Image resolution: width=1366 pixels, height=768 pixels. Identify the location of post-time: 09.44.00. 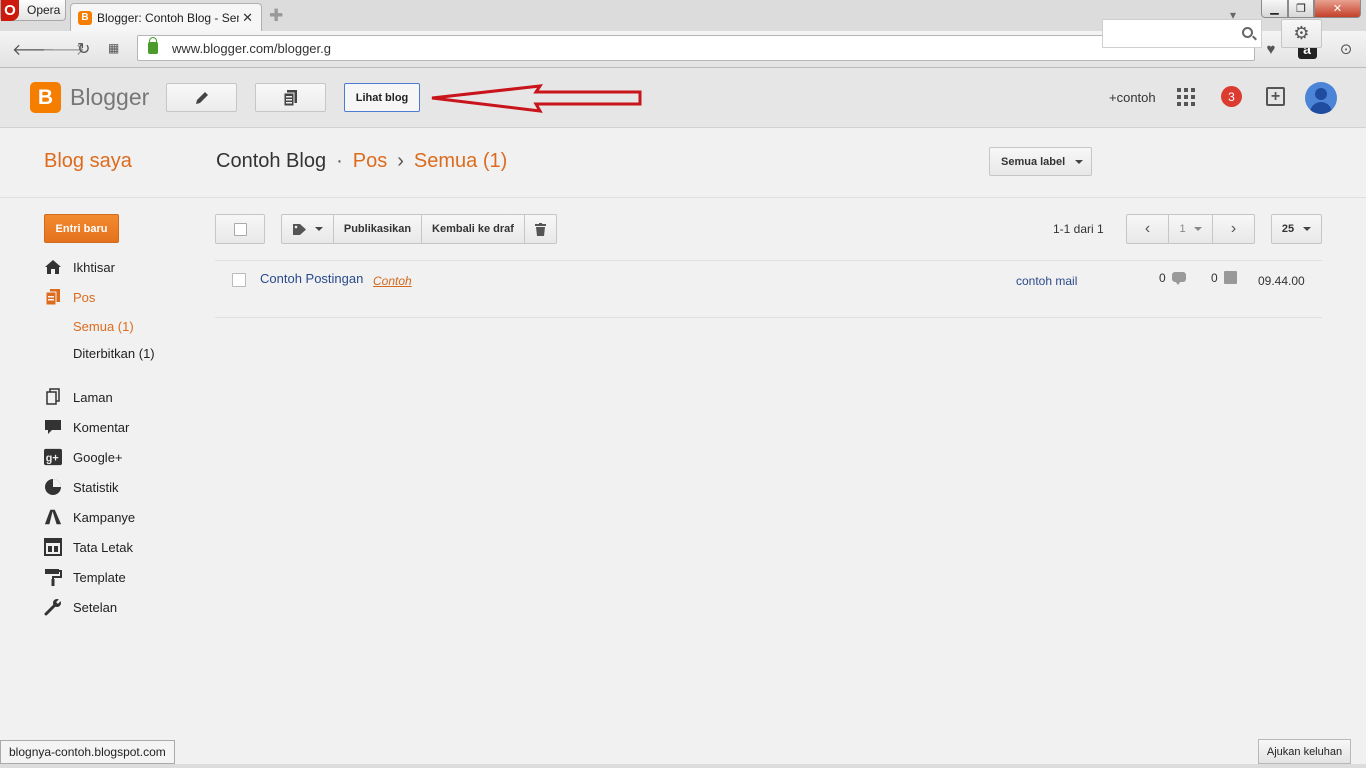
(1281, 281).